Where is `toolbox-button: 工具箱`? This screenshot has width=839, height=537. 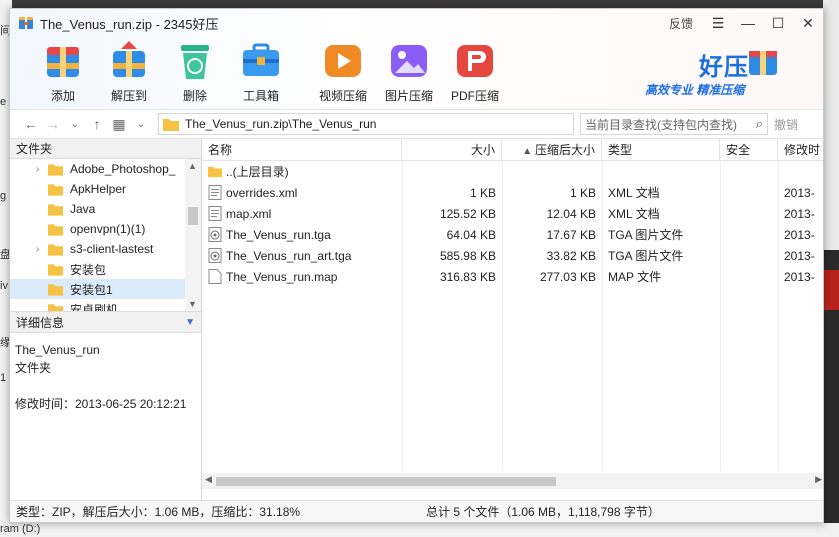
toolbox-button: 工具箱 is located at coordinates (261, 71).